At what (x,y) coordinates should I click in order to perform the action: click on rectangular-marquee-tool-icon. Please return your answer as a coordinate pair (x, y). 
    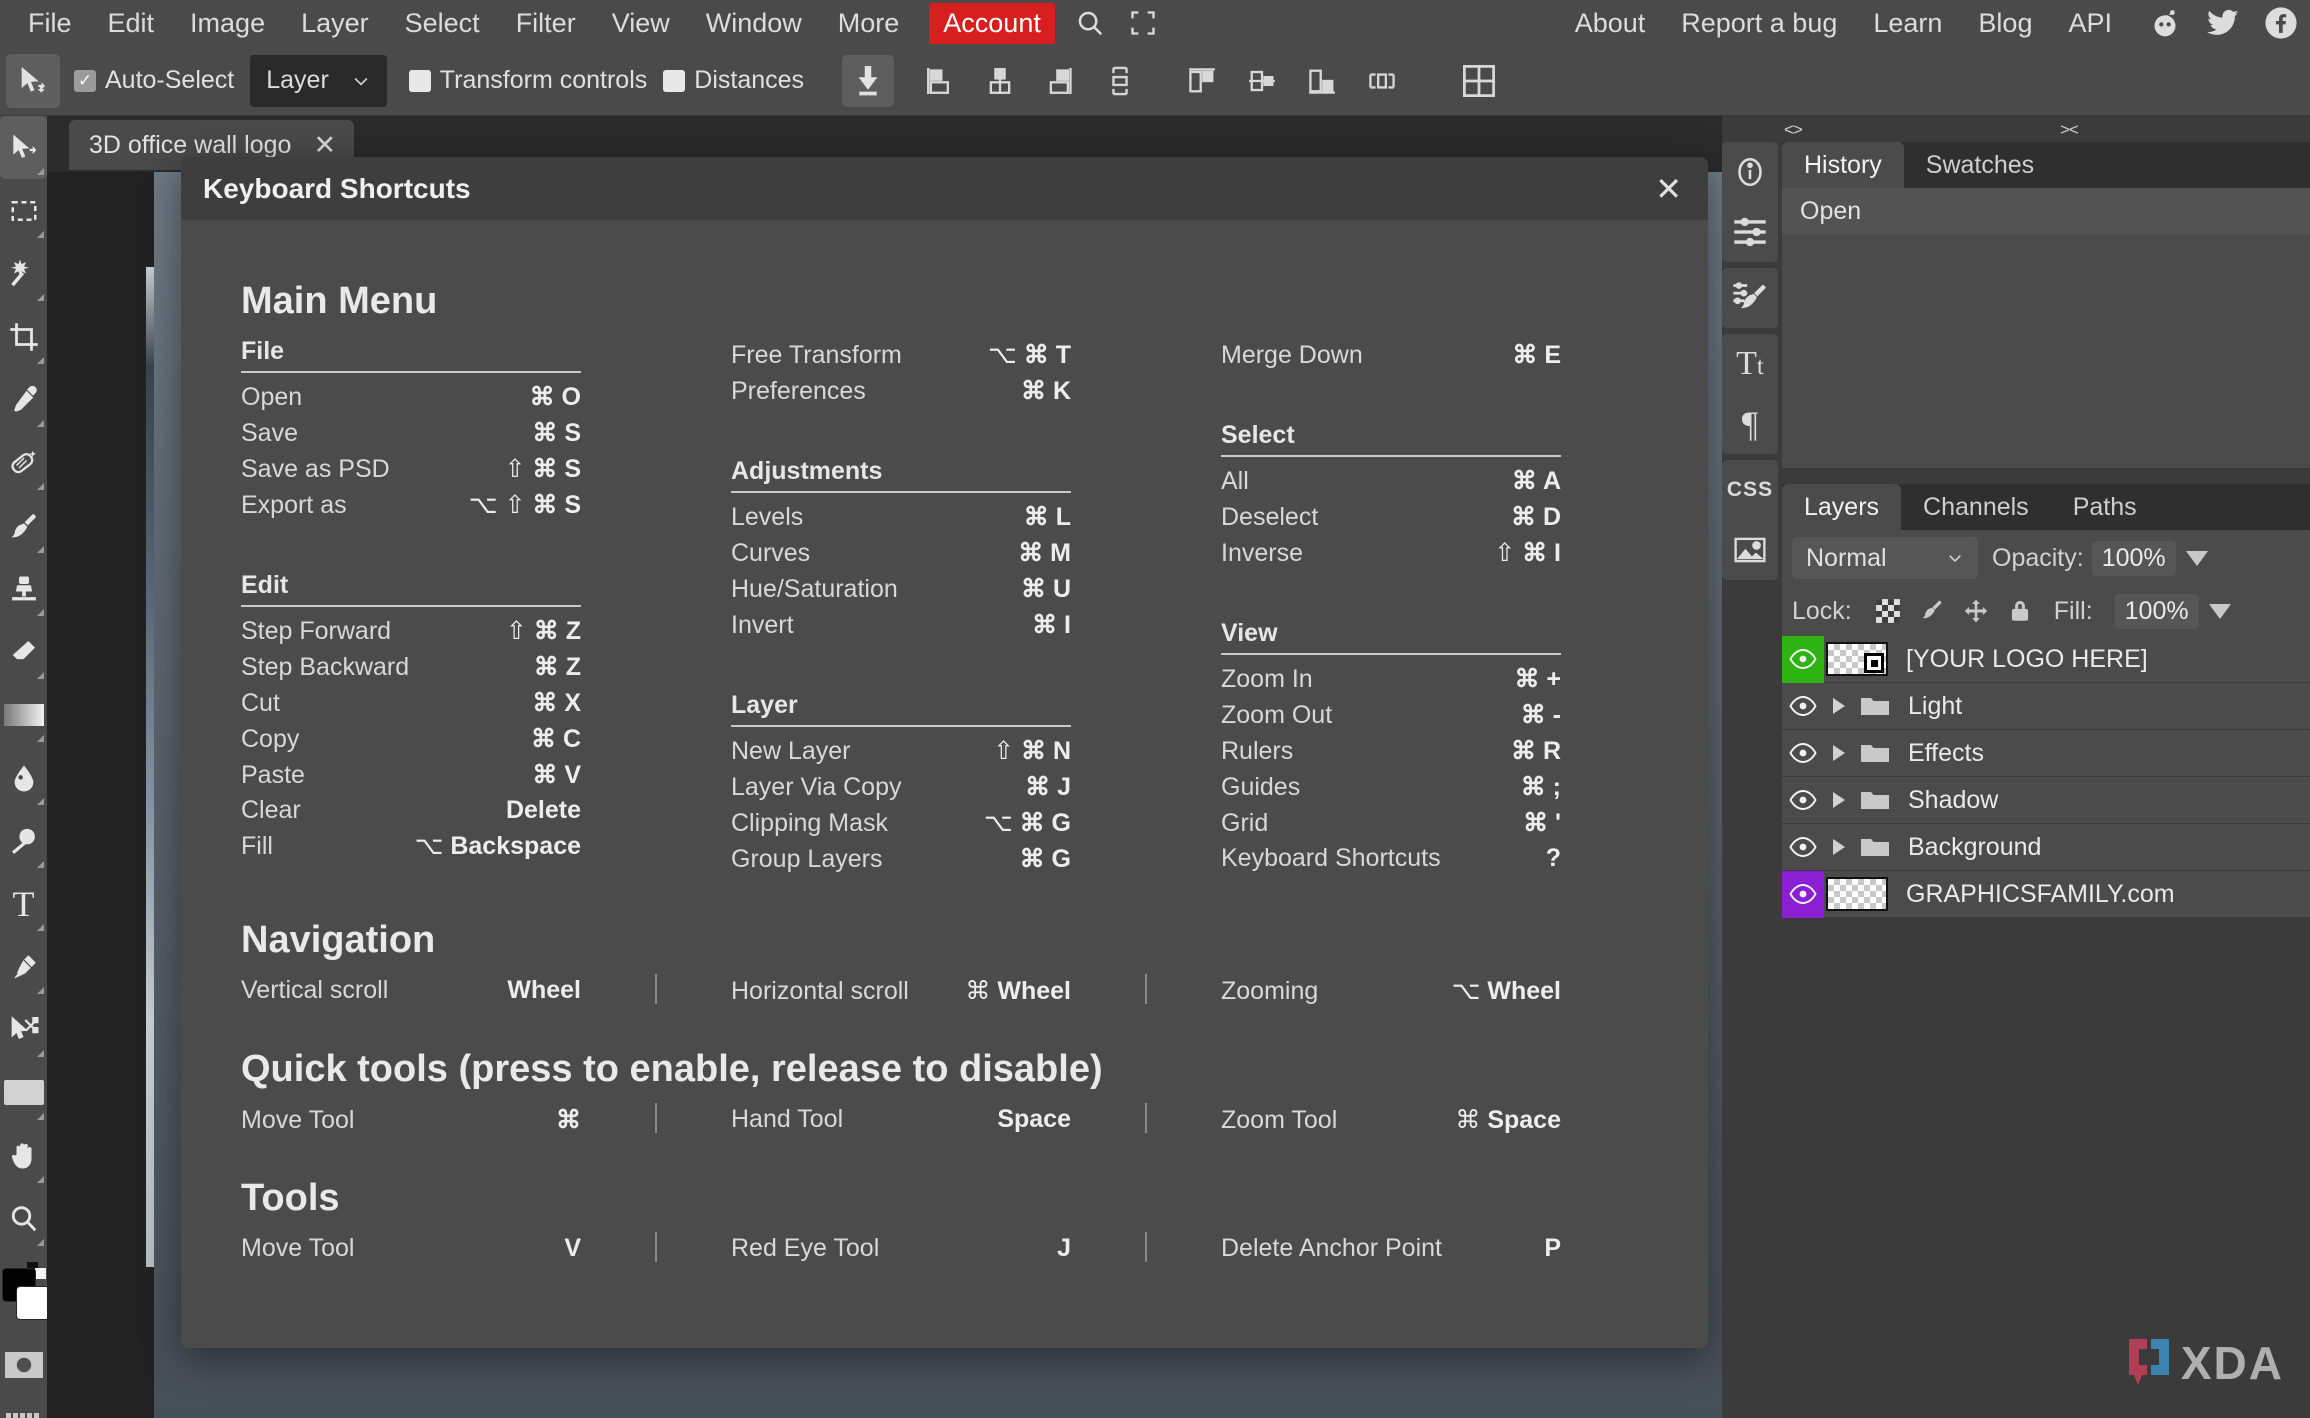
    Looking at the image, I should click on (23, 210).